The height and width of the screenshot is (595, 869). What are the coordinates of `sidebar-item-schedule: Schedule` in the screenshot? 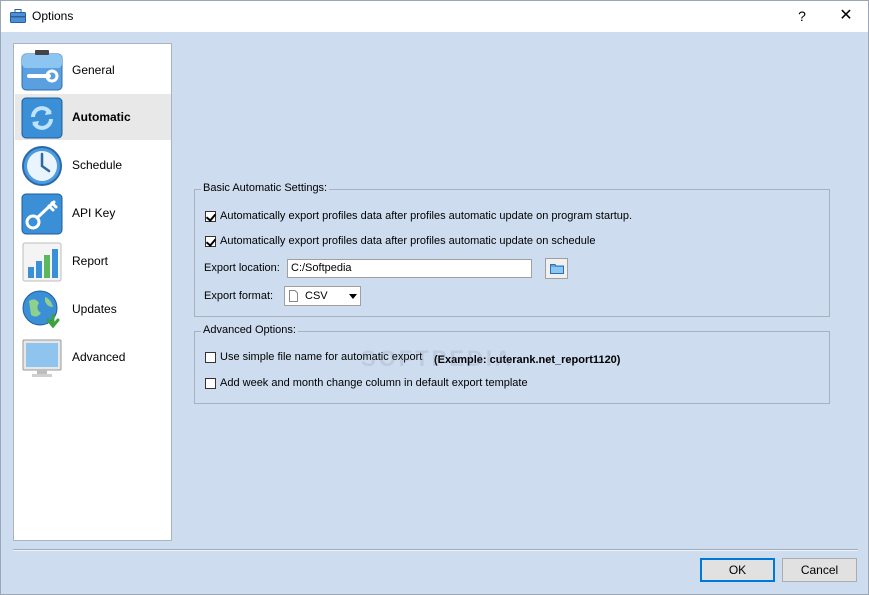 It's located at (93, 165).